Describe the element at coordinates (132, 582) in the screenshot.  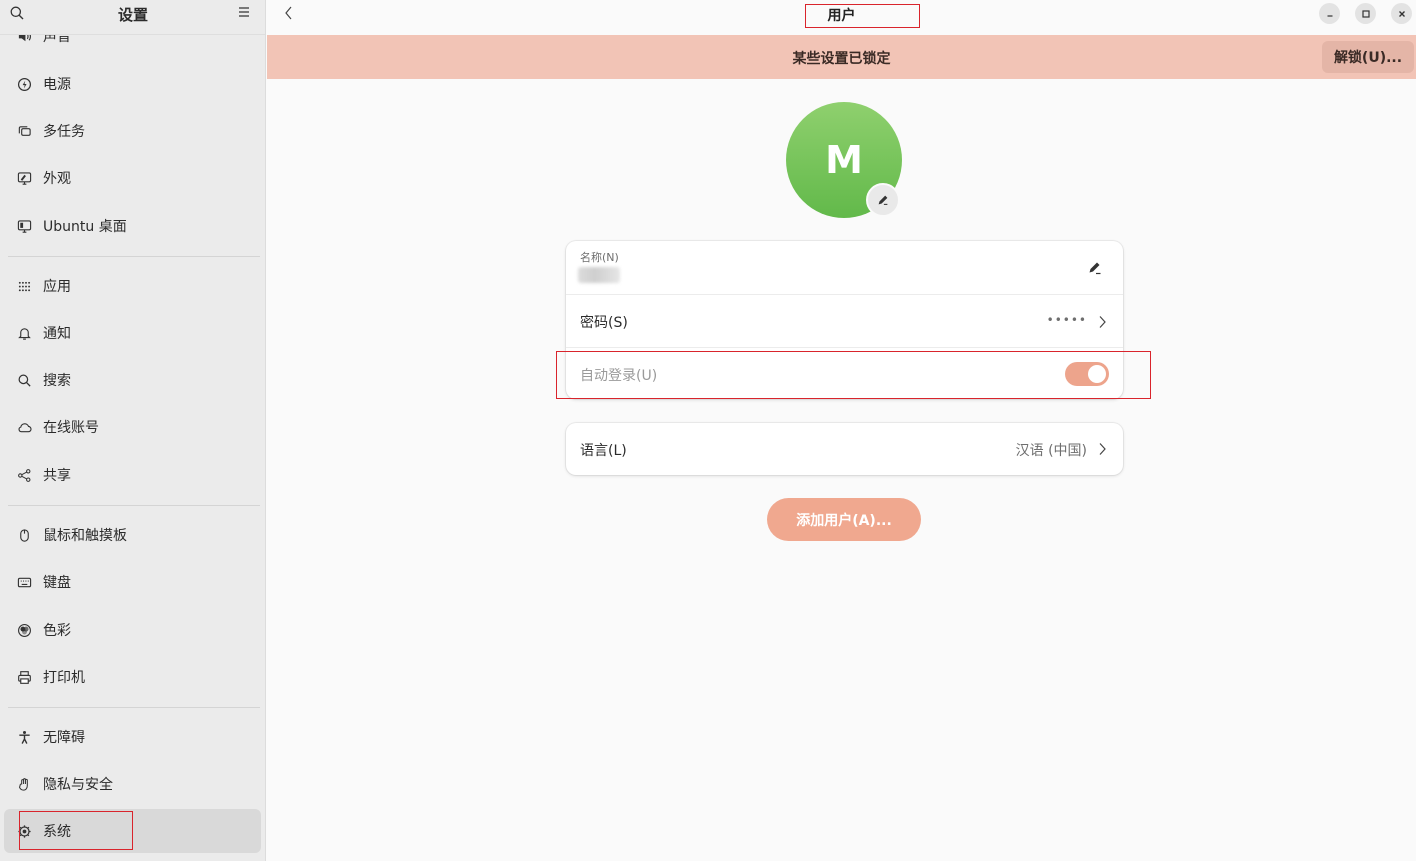
I see `sidebar-item-keyboard: 键盘` at that location.